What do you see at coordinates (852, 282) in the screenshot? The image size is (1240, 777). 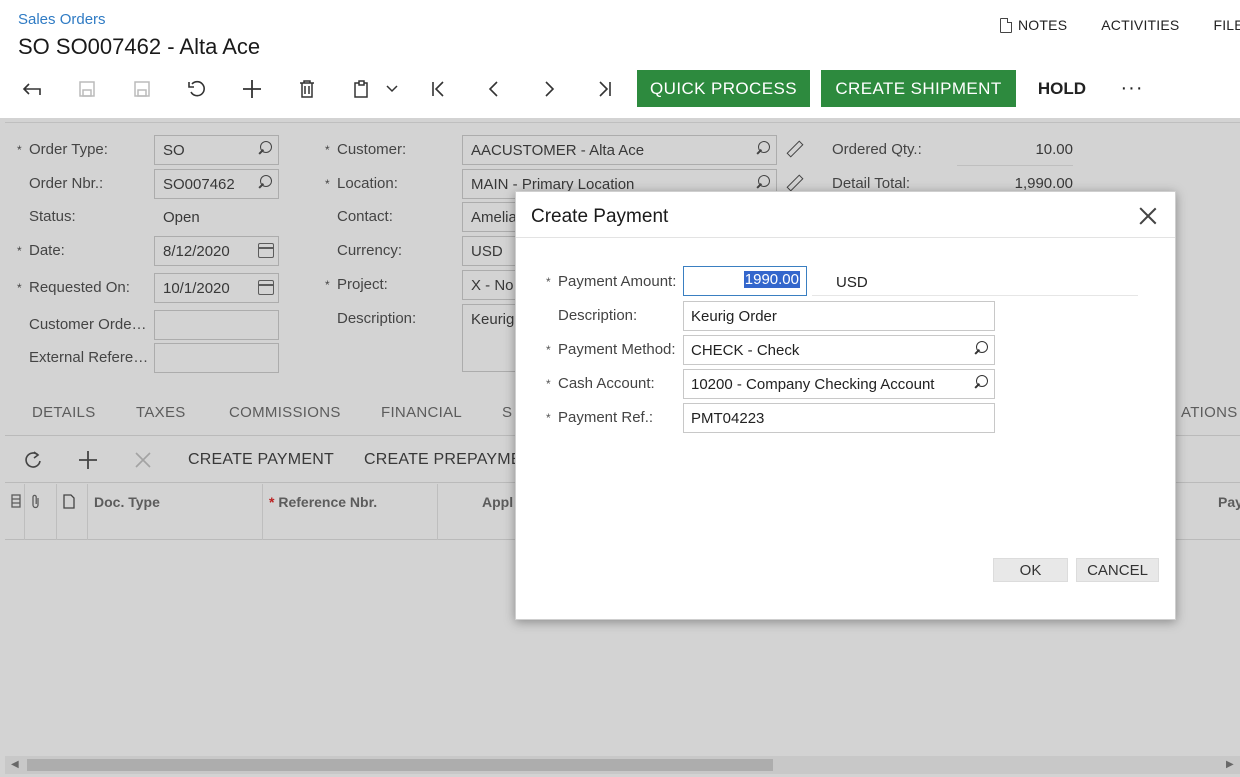 I see `payment-currency: USD` at bounding box center [852, 282].